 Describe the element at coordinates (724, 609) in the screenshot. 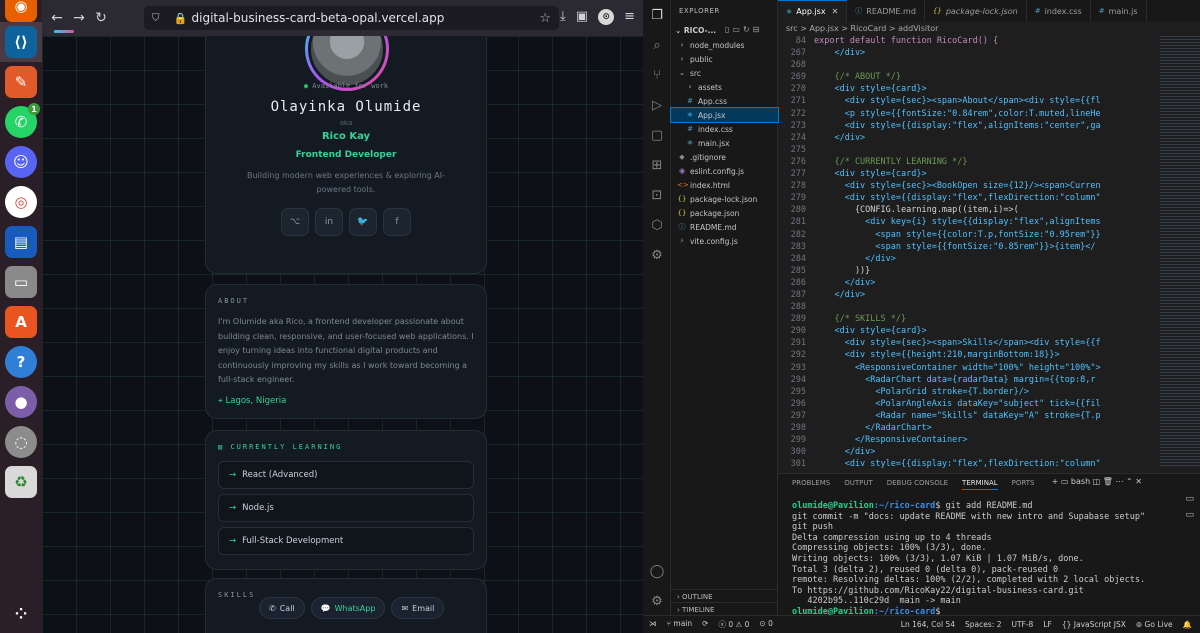

I see `timeline-section: › TIMELINE` at that location.